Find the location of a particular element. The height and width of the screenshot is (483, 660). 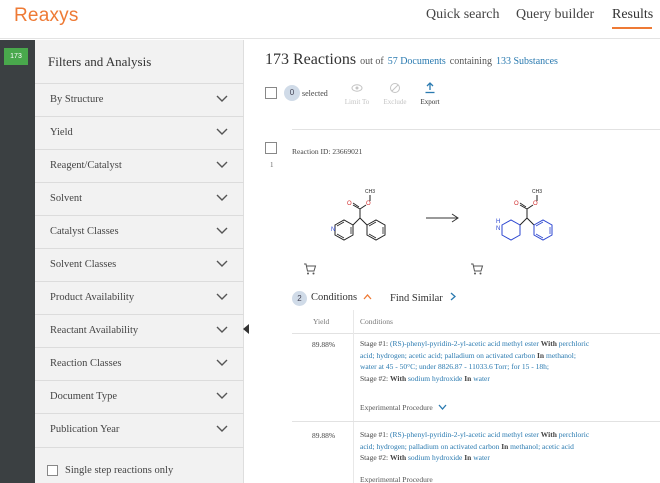

single-step-label: Single step reactions only is located at coordinates (119, 470).